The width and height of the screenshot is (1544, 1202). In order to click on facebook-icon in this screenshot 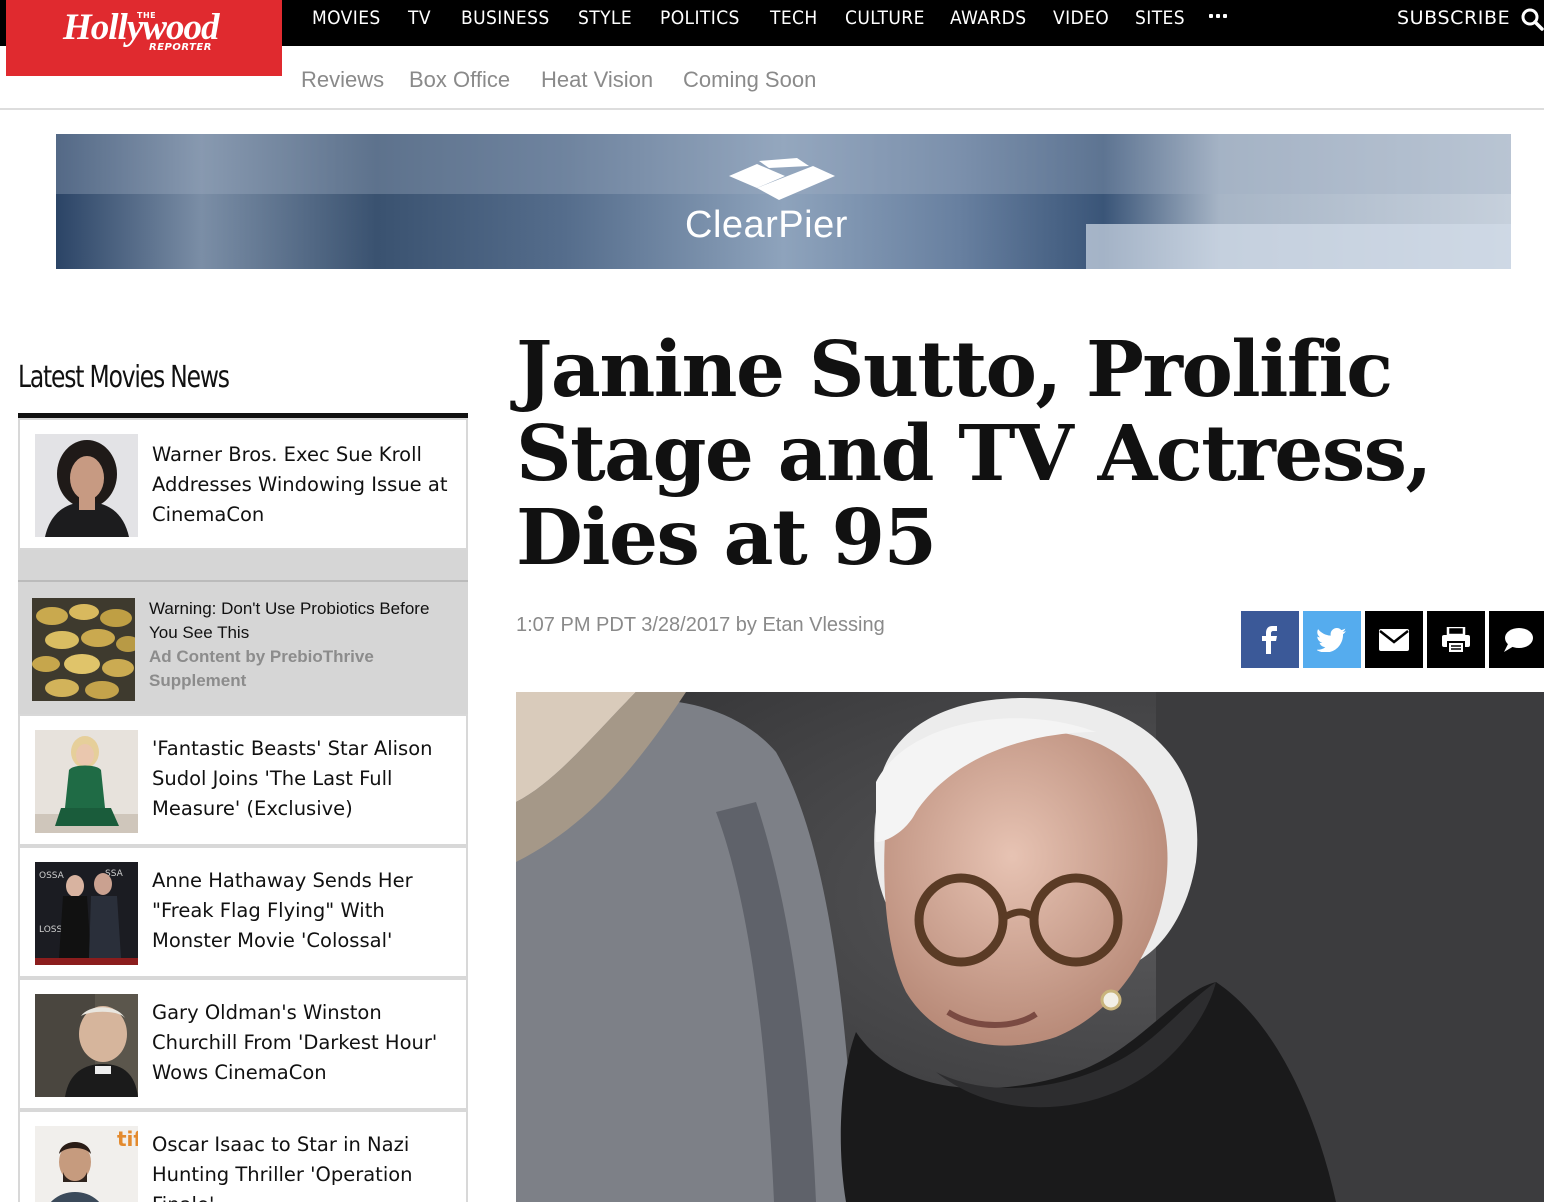, I will do `click(1269, 639)`.